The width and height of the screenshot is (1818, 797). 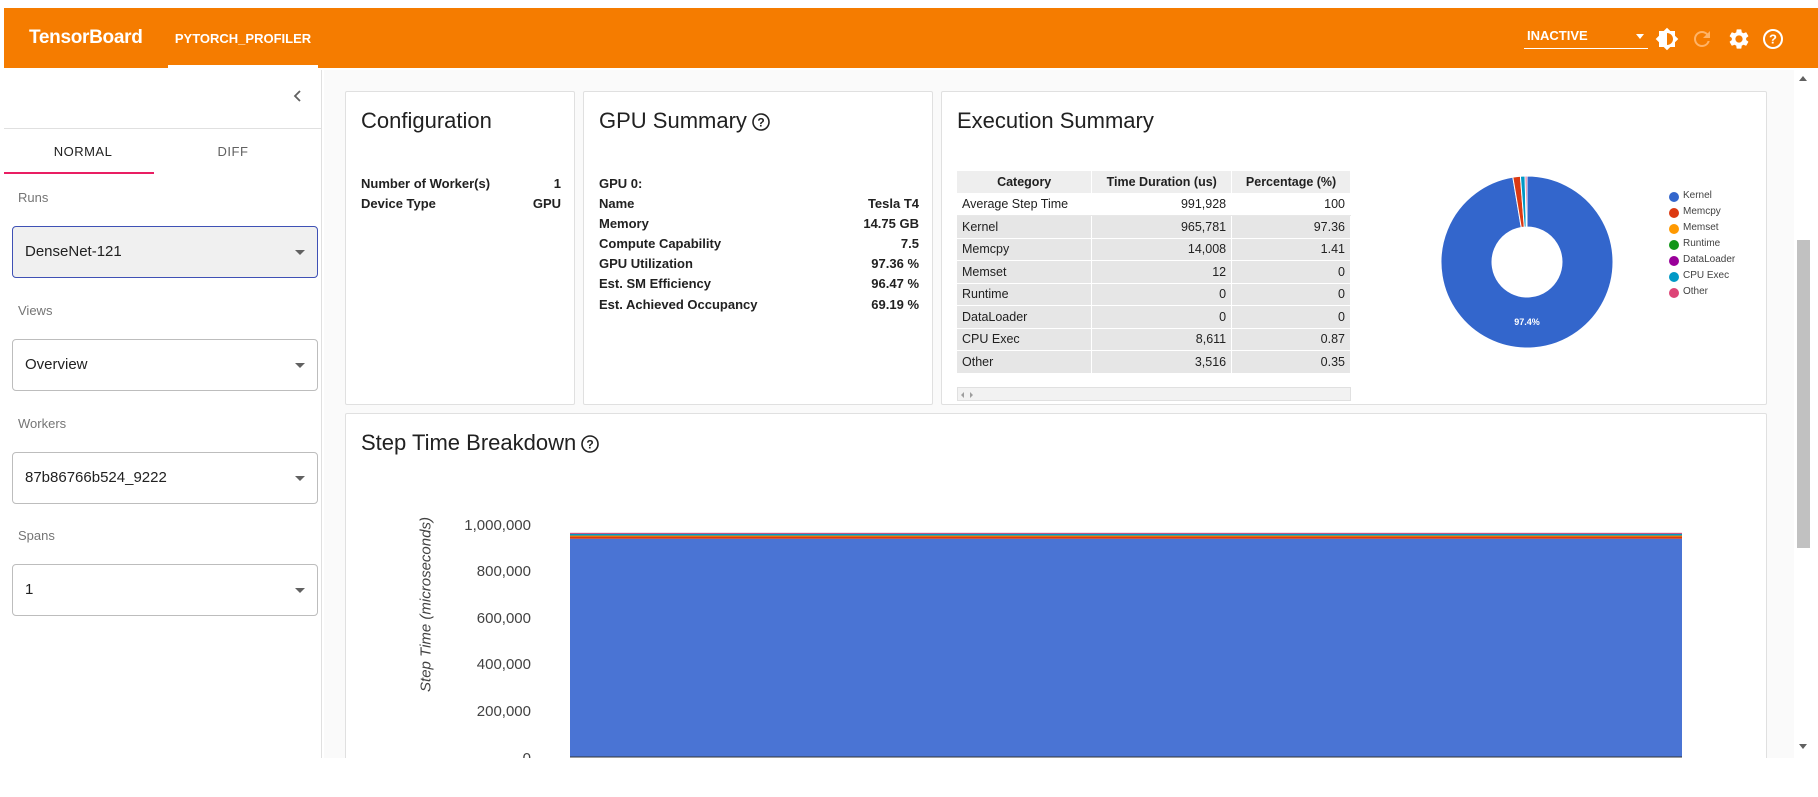 I want to click on area-series-cpu-exec, so click(x=1126, y=534).